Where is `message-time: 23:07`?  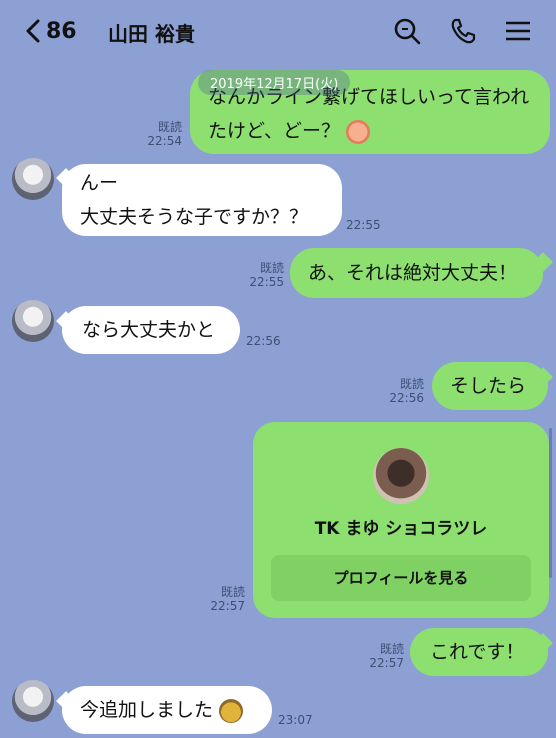 message-time: 23:07 is located at coordinates (295, 720).